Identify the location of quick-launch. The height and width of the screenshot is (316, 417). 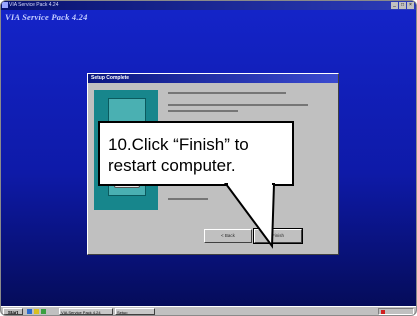
(36, 311).